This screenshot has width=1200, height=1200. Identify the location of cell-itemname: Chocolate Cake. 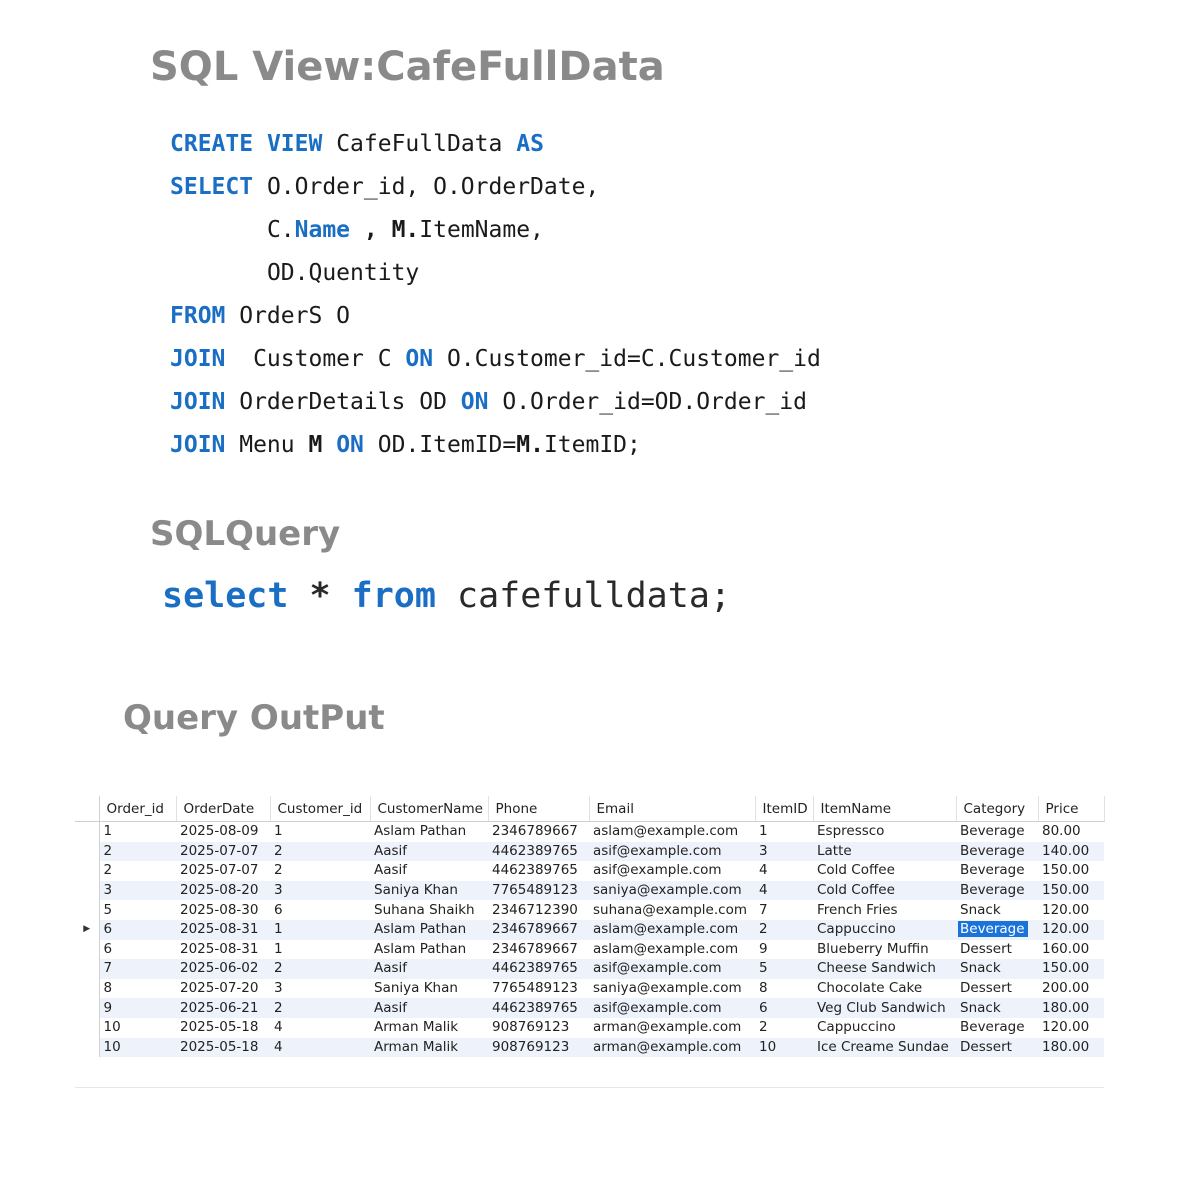
(884, 989).